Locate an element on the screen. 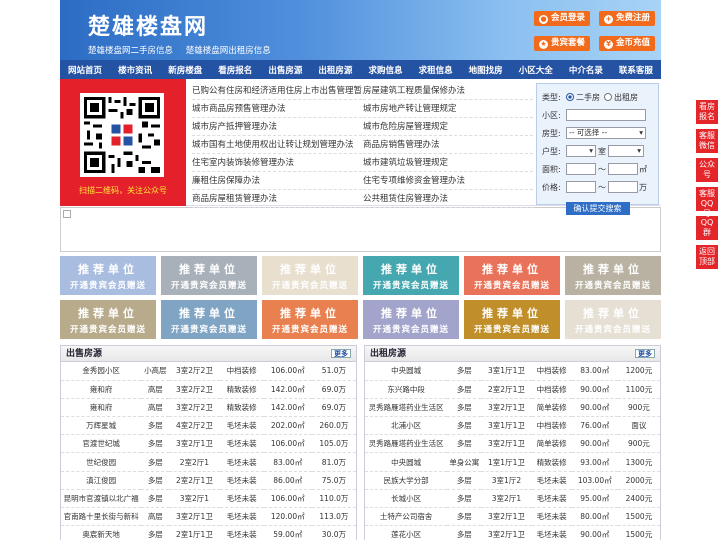 The width and height of the screenshot is (720, 540). table-row: 昆明市官渡镇以北广福 多层 3室2厅1 毛坯未装 106.00㎡ 110.0万 is located at coordinates (208, 499).